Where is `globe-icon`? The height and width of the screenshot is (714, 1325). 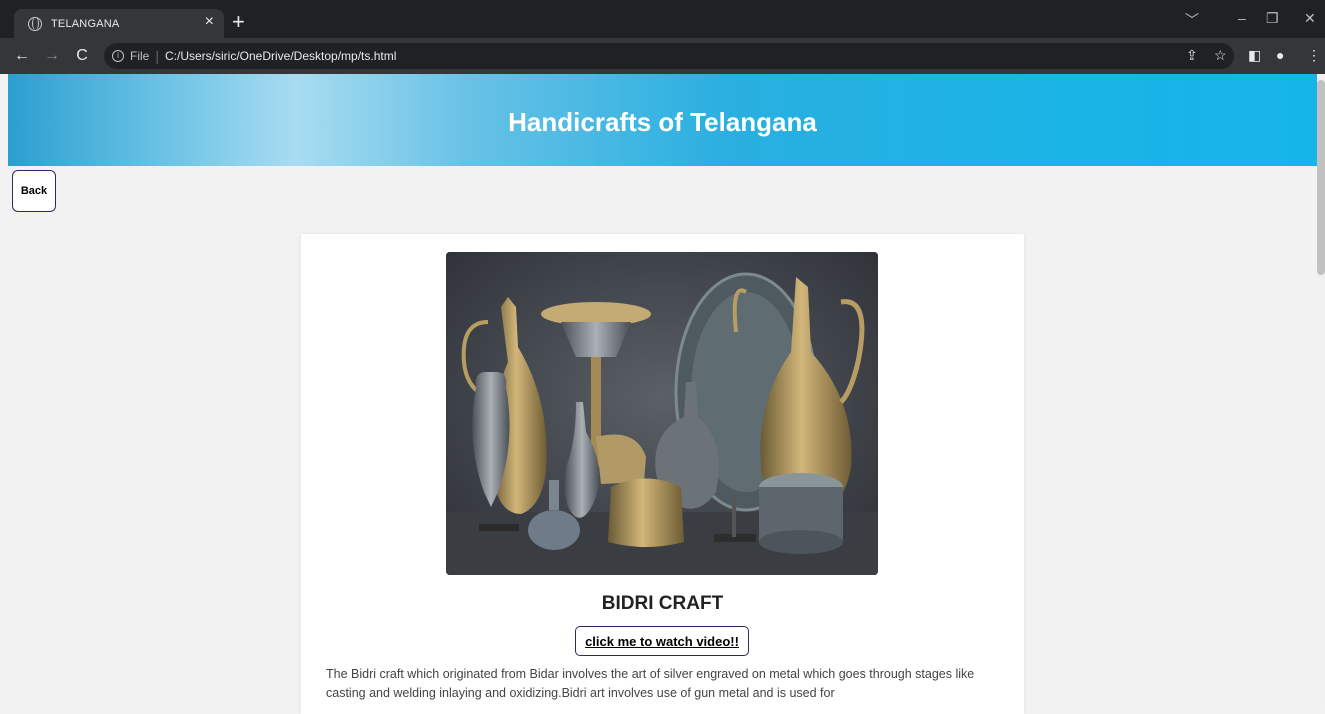
globe-icon is located at coordinates (35, 23).